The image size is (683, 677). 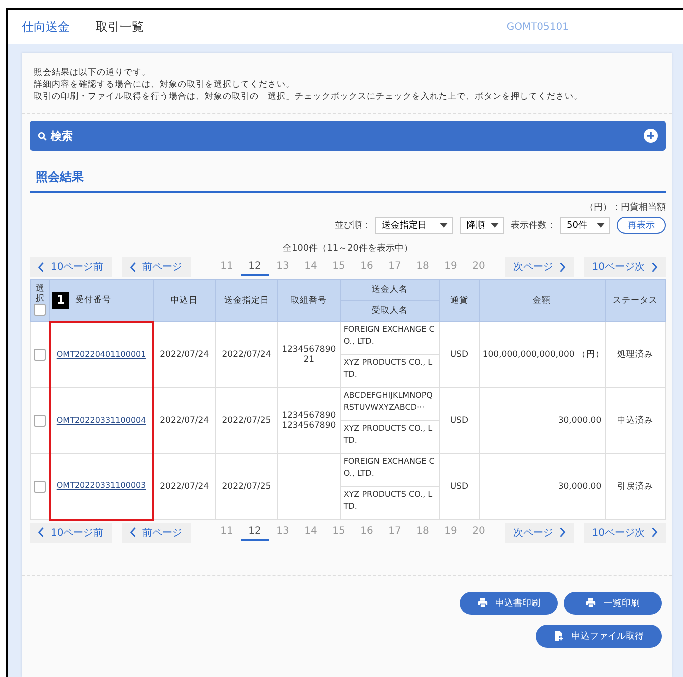 What do you see at coordinates (184, 301) in the screenshot?
I see `column-header: 申込日` at bounding box center [184, 301].